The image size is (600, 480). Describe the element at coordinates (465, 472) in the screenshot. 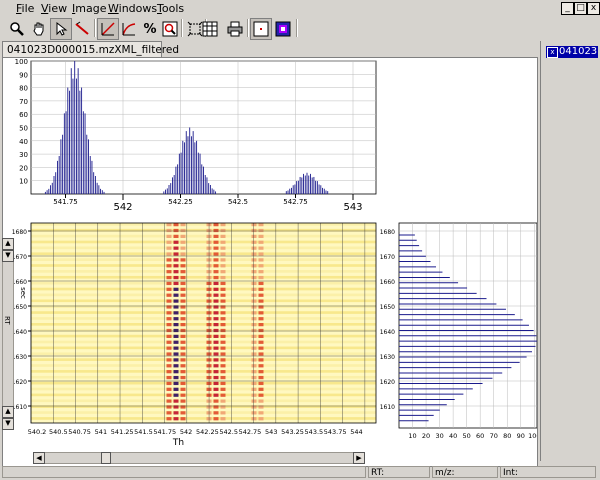

I see `status-mz: m/z:` at that location.